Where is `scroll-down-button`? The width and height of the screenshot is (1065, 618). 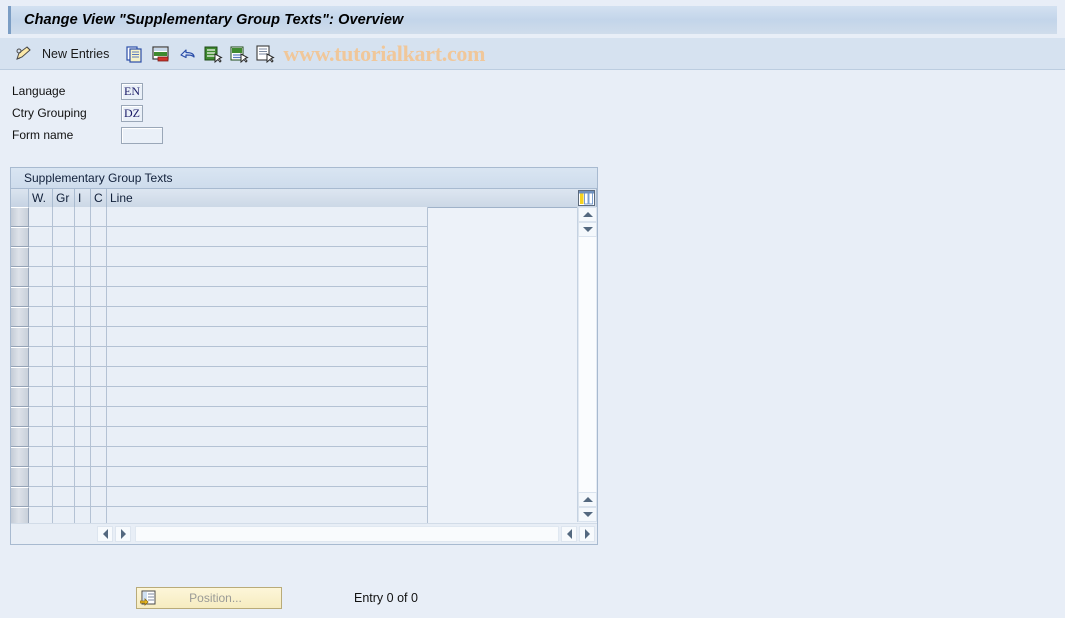 scroll-down-button is located at coordinates (587, 229).